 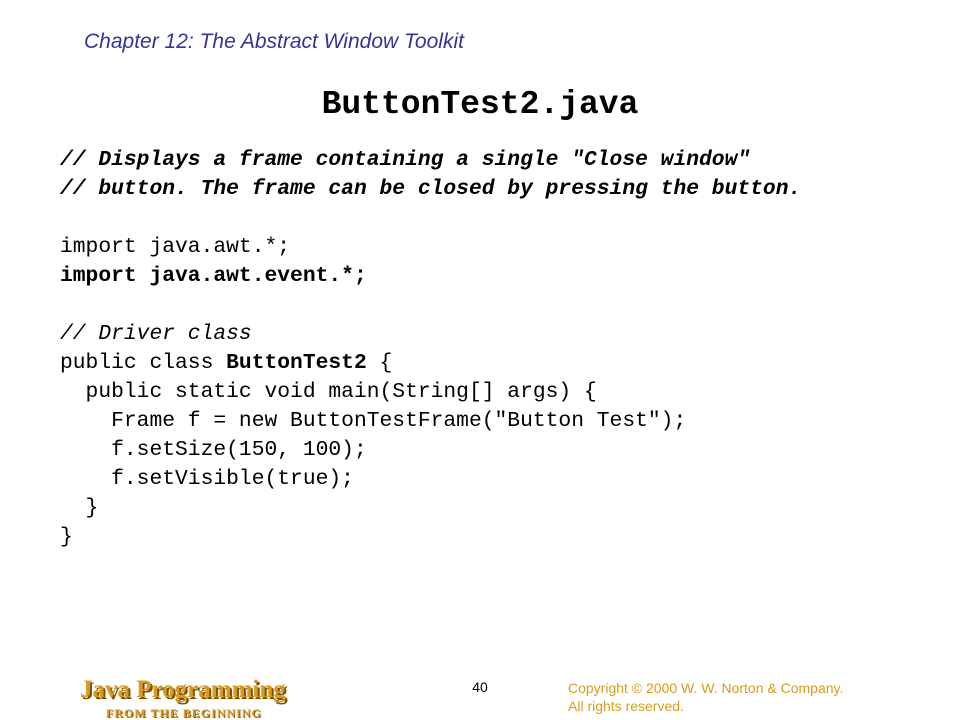 What do you see at coordinates (213, 276) in the screenshot?
I see `code-import-awt-event: import java.awt.event.*;` at bounding box center [213, 276].